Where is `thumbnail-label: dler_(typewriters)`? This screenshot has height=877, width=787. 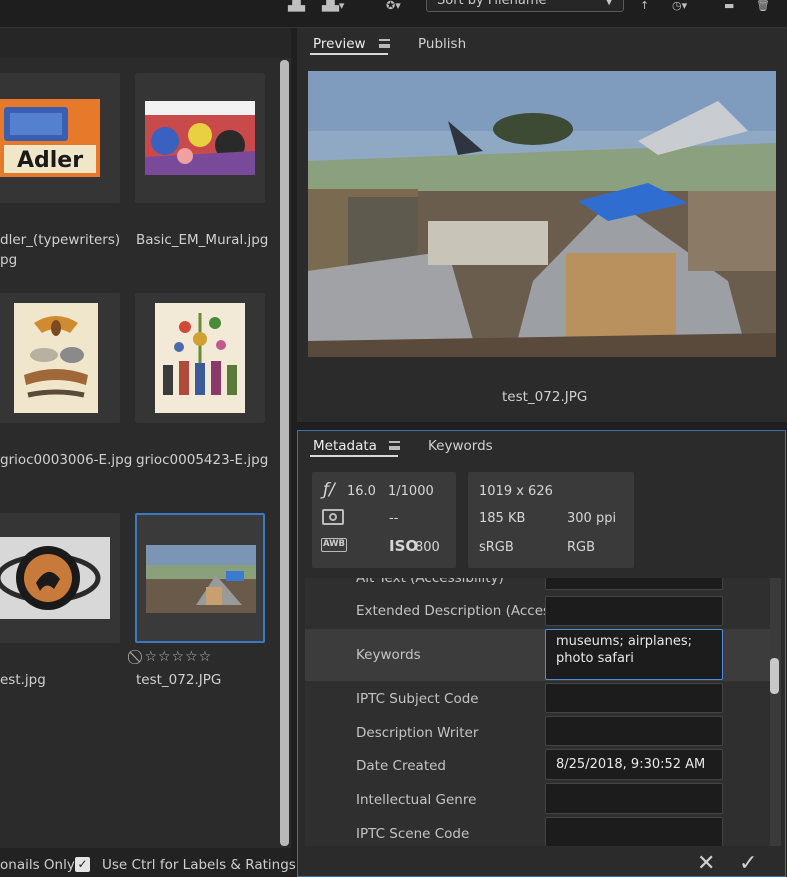 thumbnail-label: dler_(typewriters) is located at coordinates (60, 240).